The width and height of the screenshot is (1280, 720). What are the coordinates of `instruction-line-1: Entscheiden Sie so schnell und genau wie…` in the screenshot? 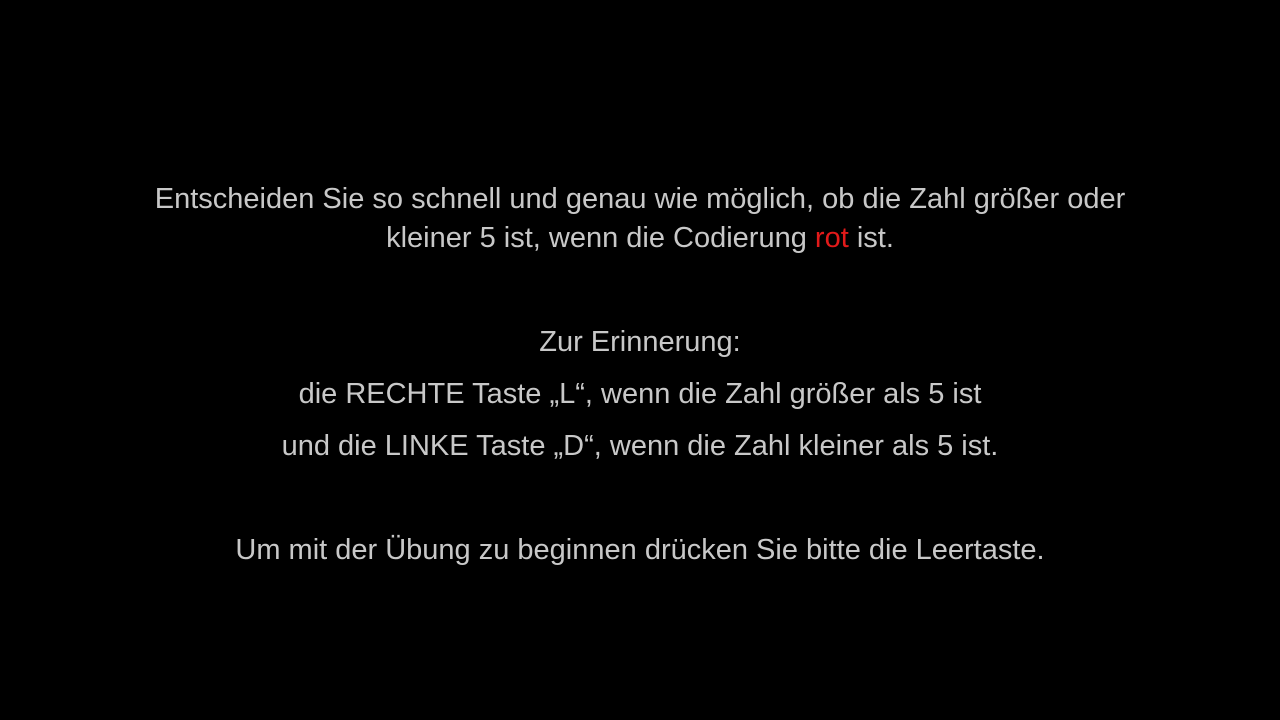 It's located at (640, 199).